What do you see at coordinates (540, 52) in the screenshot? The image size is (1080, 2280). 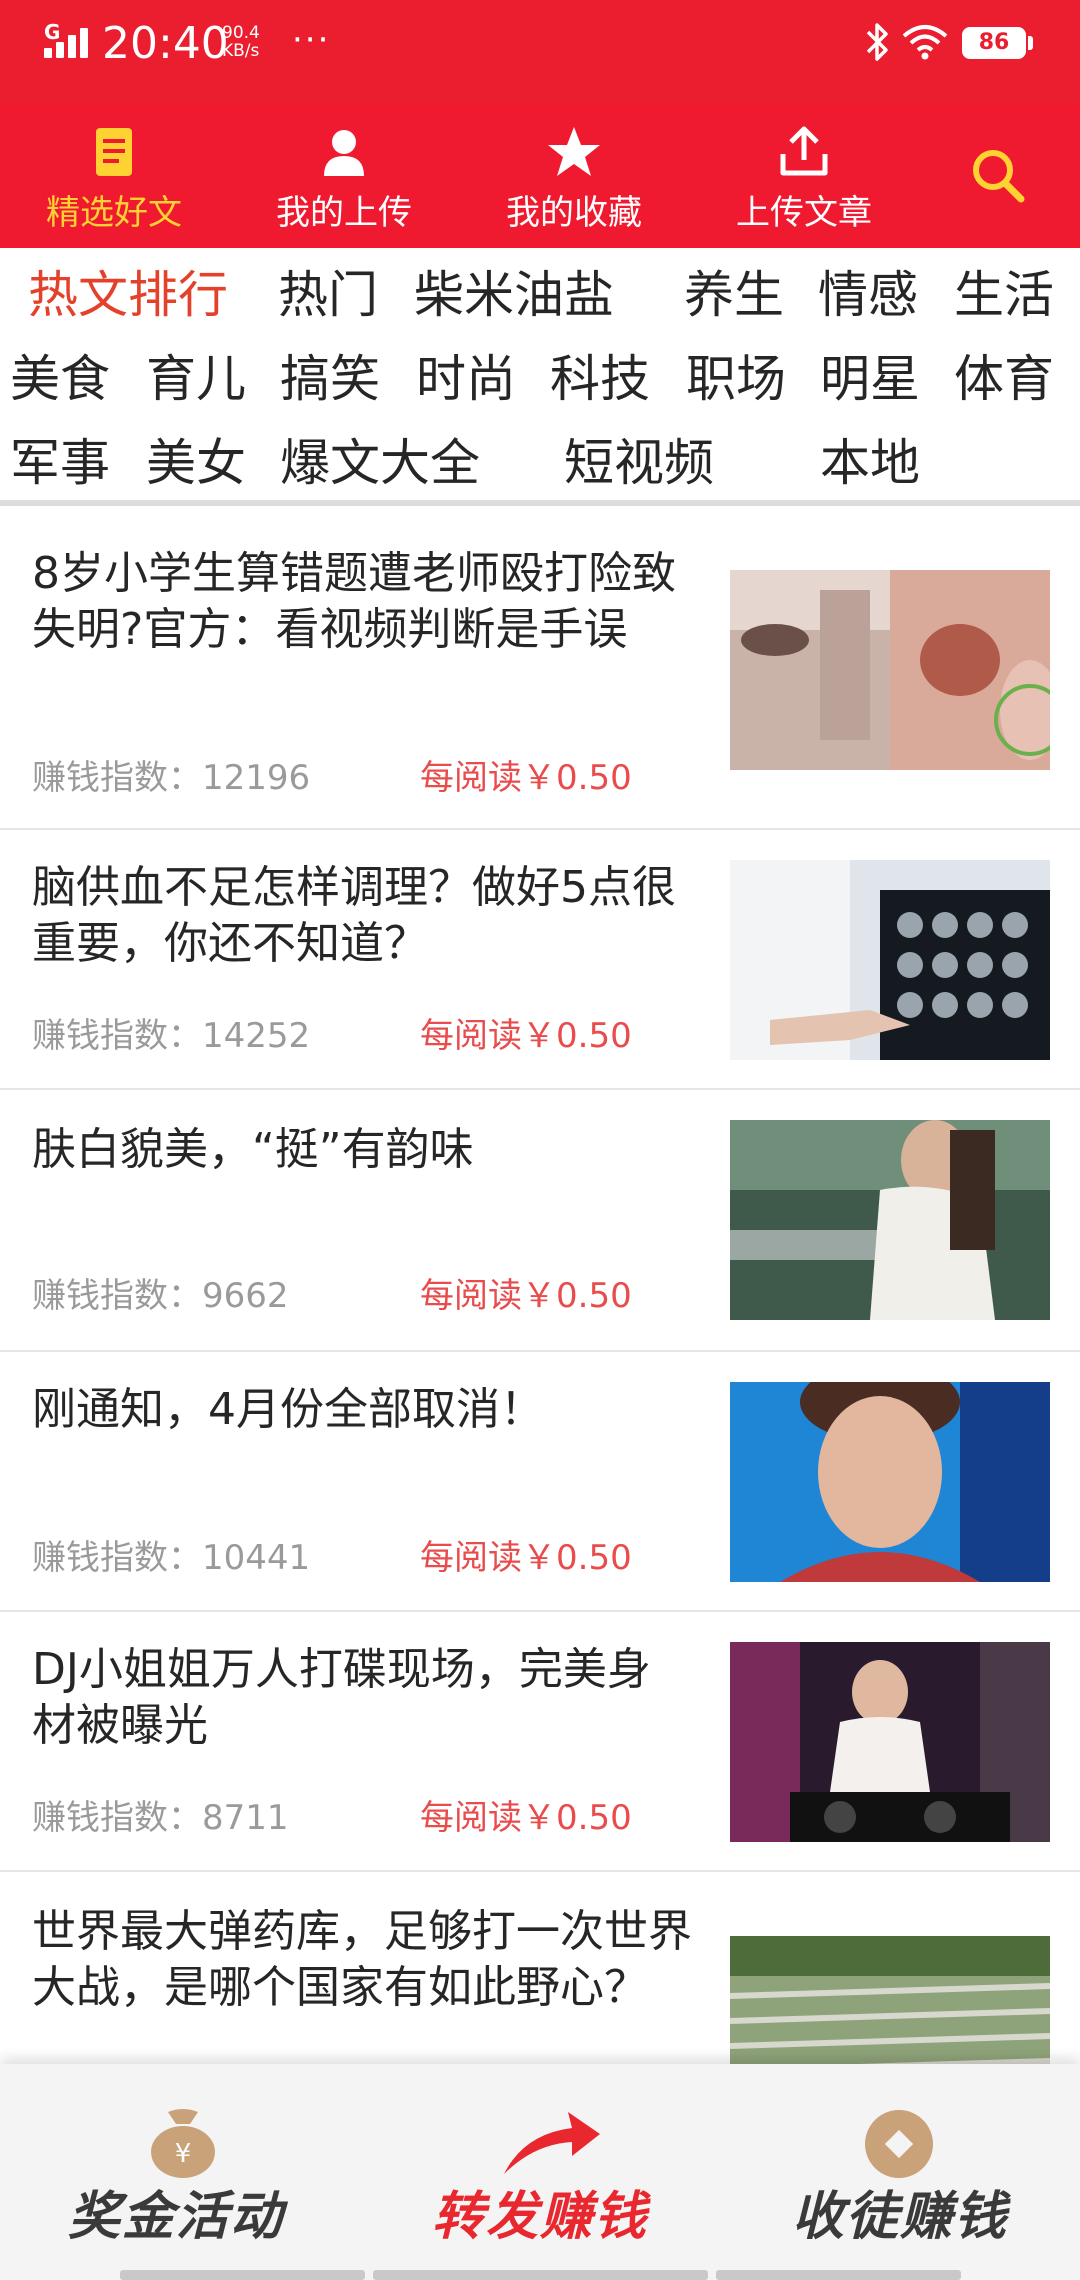 I see `status-bar: G 20:40 90.4 KB/s ··· 86` at bounding box center [540, 52].